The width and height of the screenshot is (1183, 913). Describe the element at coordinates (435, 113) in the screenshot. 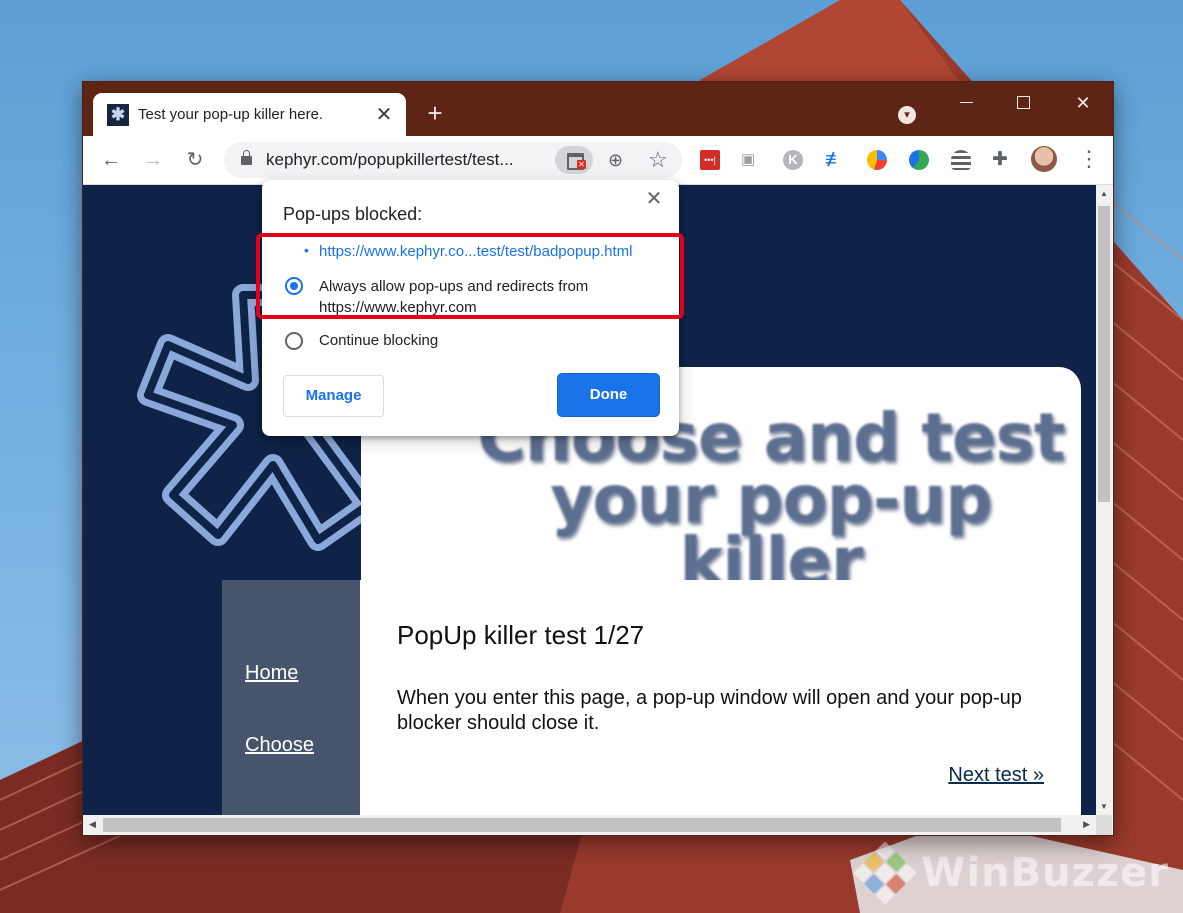

I see `new-tab-button: +` at that location.